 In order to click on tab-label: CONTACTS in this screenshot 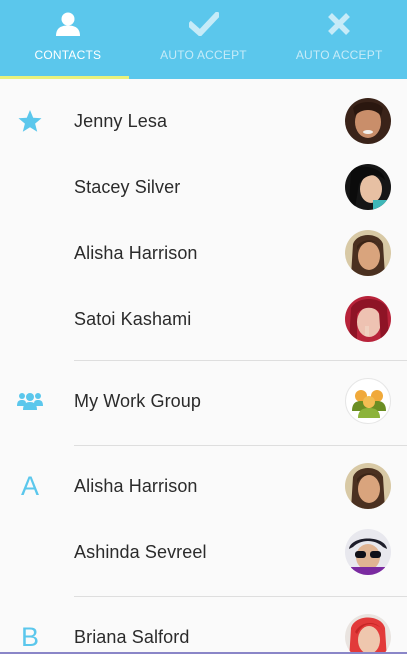, I will do `click(68, 55)`.